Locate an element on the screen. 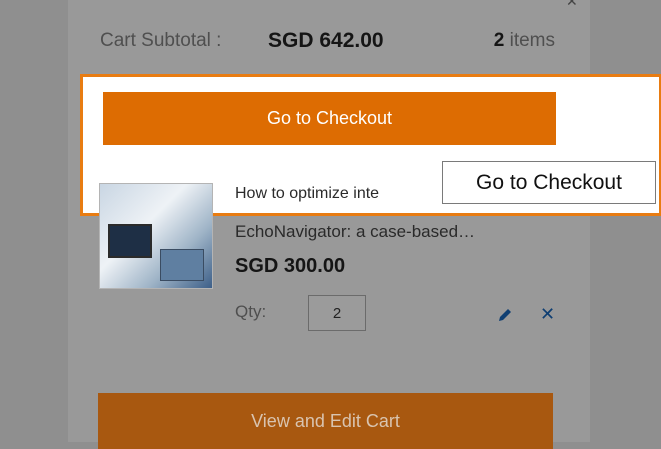  checkout-tooltip: Go to Checkout is located at coordinates (549, 182).